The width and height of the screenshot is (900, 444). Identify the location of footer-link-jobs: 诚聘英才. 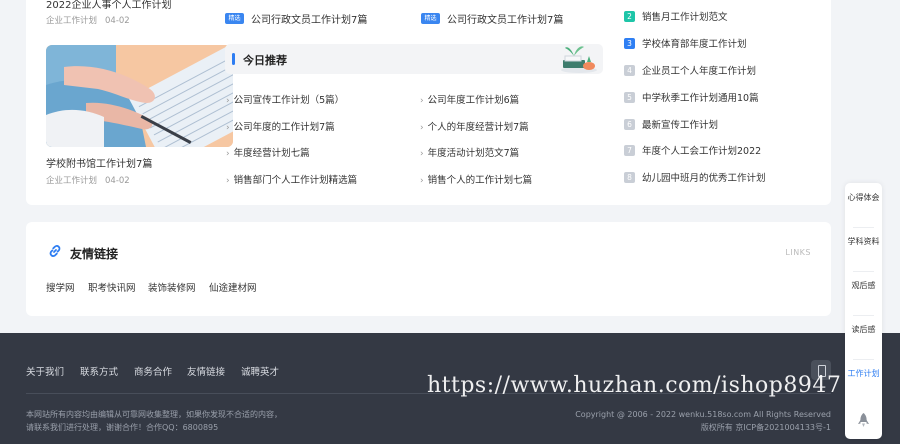
(260, 371).